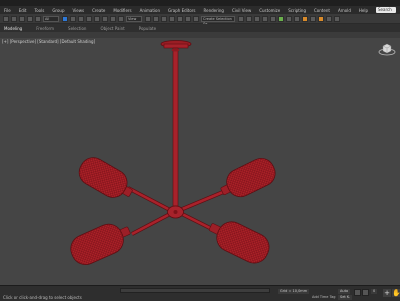 The height and width of the screenshot is (301, 400). Describe the element at coordinates (121, 18) in the screenshot. I see `select-and-place-icon` at that location.